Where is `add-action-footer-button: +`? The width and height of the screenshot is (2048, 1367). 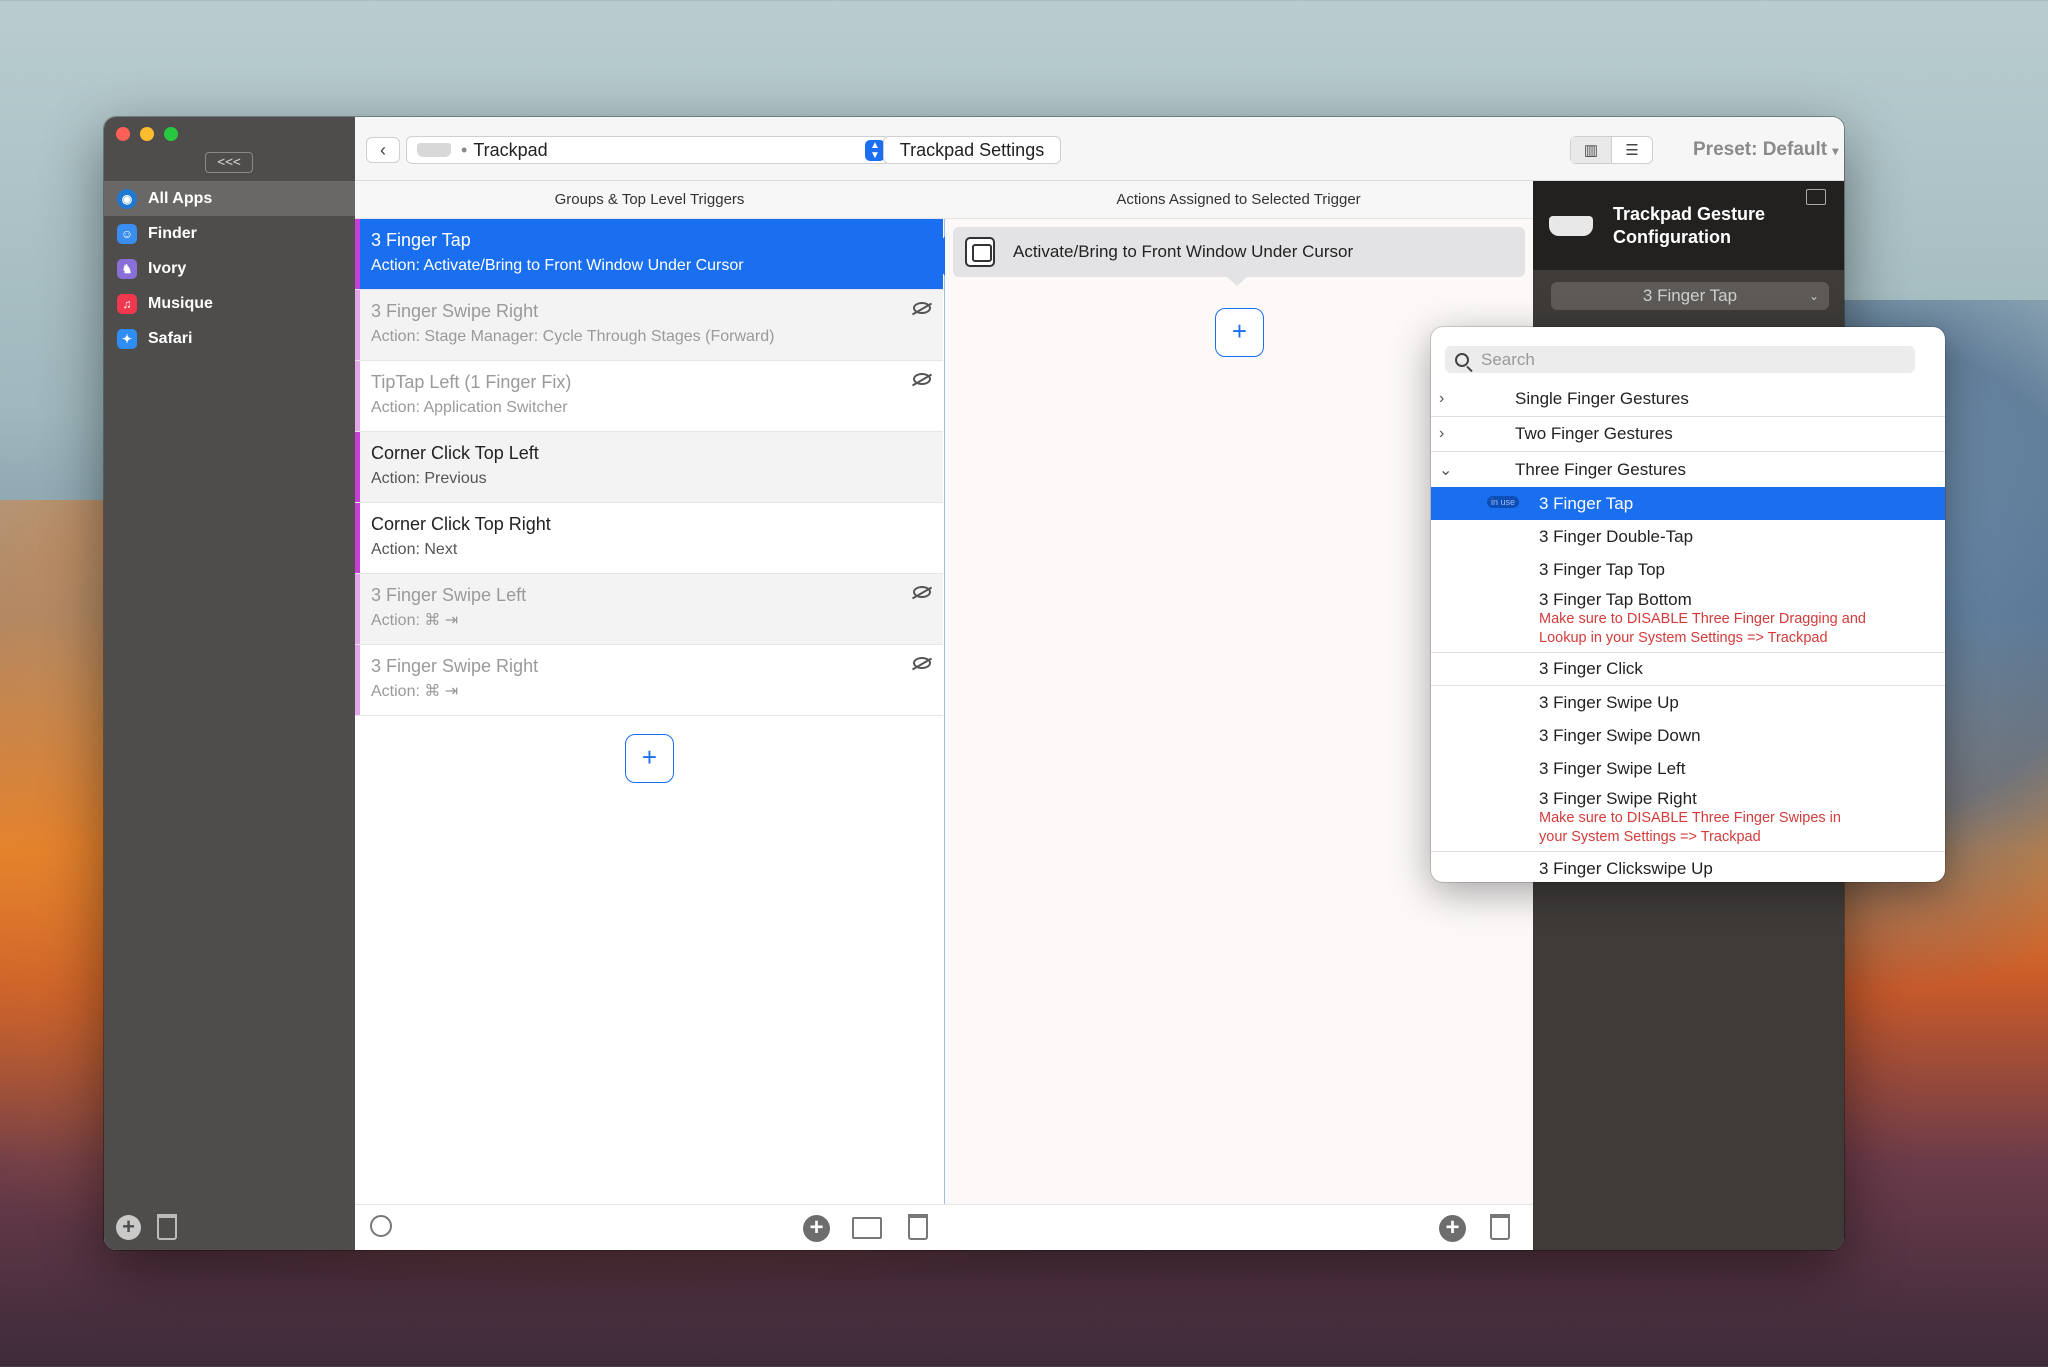 add-action-footer-button: + is located at coordinates (1452, 1228).